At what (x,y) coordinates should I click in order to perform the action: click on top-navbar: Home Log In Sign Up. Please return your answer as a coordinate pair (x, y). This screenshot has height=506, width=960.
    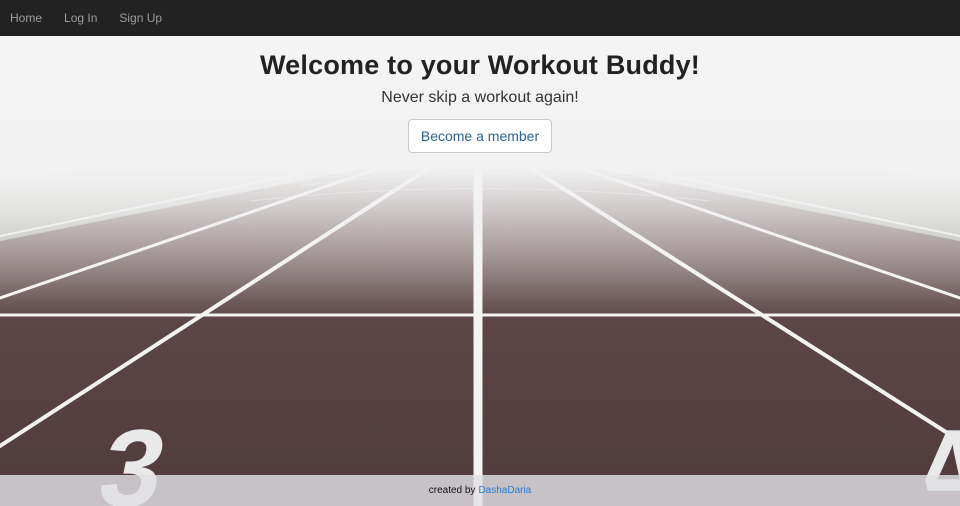
    Looking at the image, I should click on (480, 18).